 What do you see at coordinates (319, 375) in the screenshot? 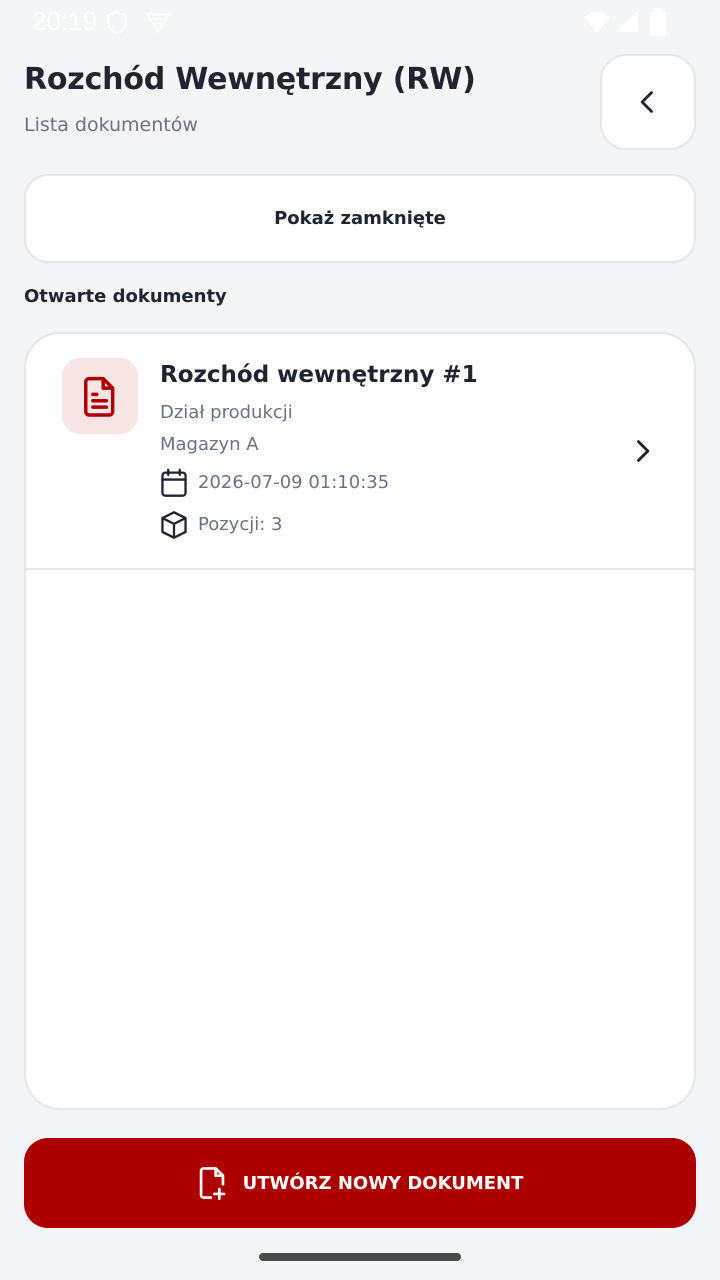
I see `document-title: Rozchód wewnętrzny #1` at bounding box center [319, 375].